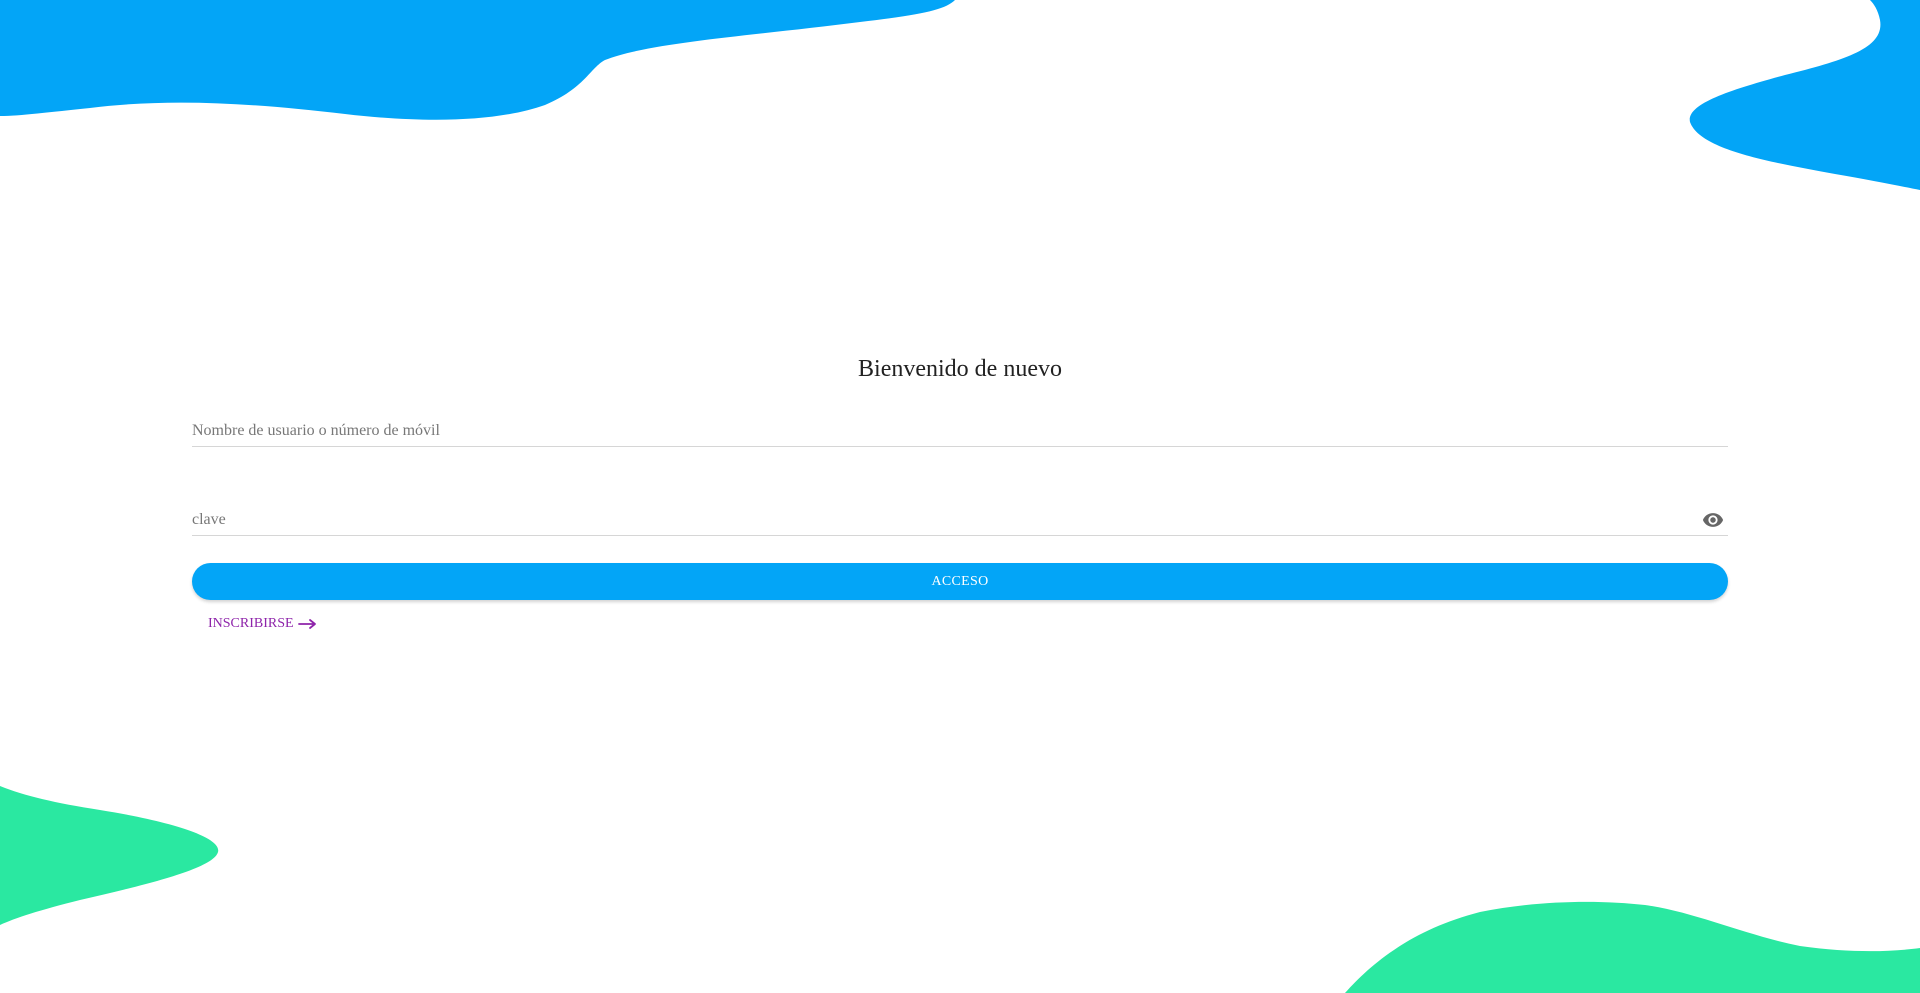 The height and width of the screenshot is (993, 1920). What do you see at coordinates (109, 855) in the screenshot?
I see `bottom-left-green-wave` at bounding box center [109, 855].